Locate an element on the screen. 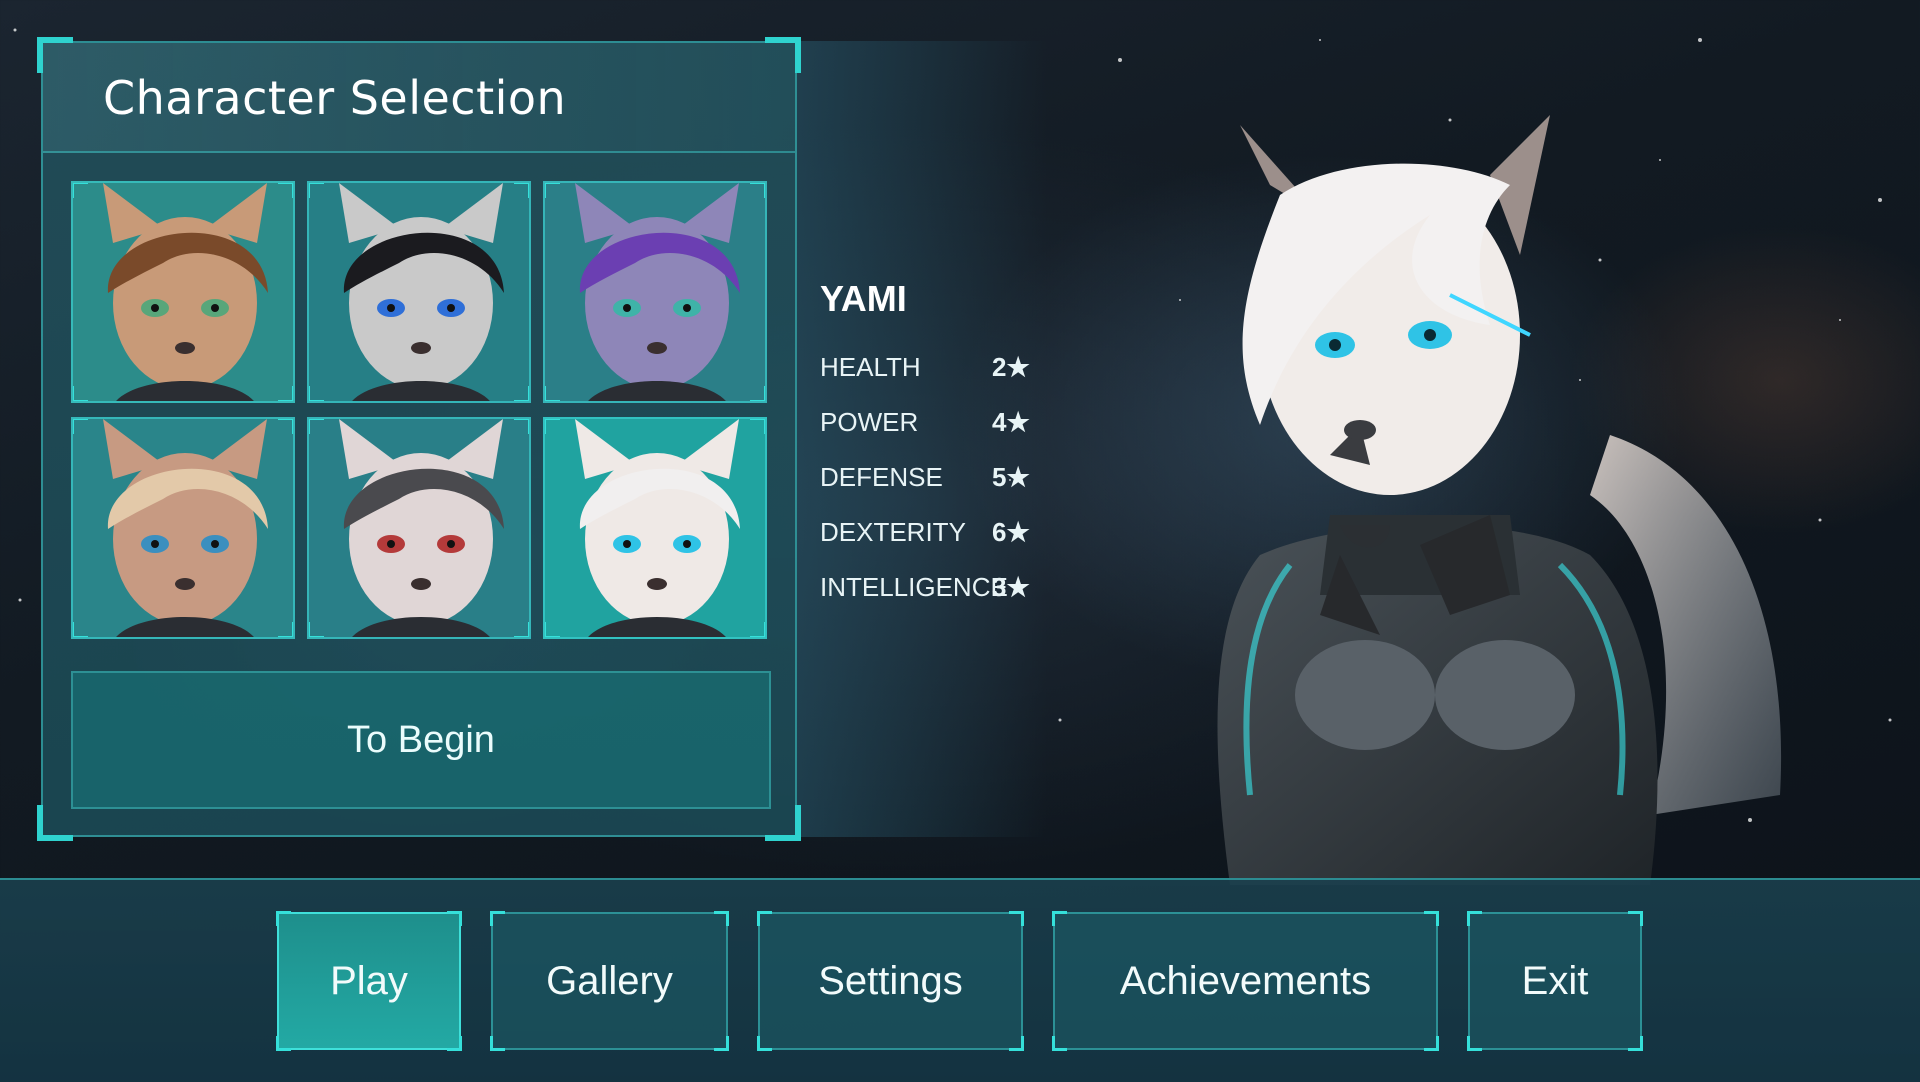 This screenshot has height=1082, width=1920. exit-button: Exit is located at coordinates (1555, 981).